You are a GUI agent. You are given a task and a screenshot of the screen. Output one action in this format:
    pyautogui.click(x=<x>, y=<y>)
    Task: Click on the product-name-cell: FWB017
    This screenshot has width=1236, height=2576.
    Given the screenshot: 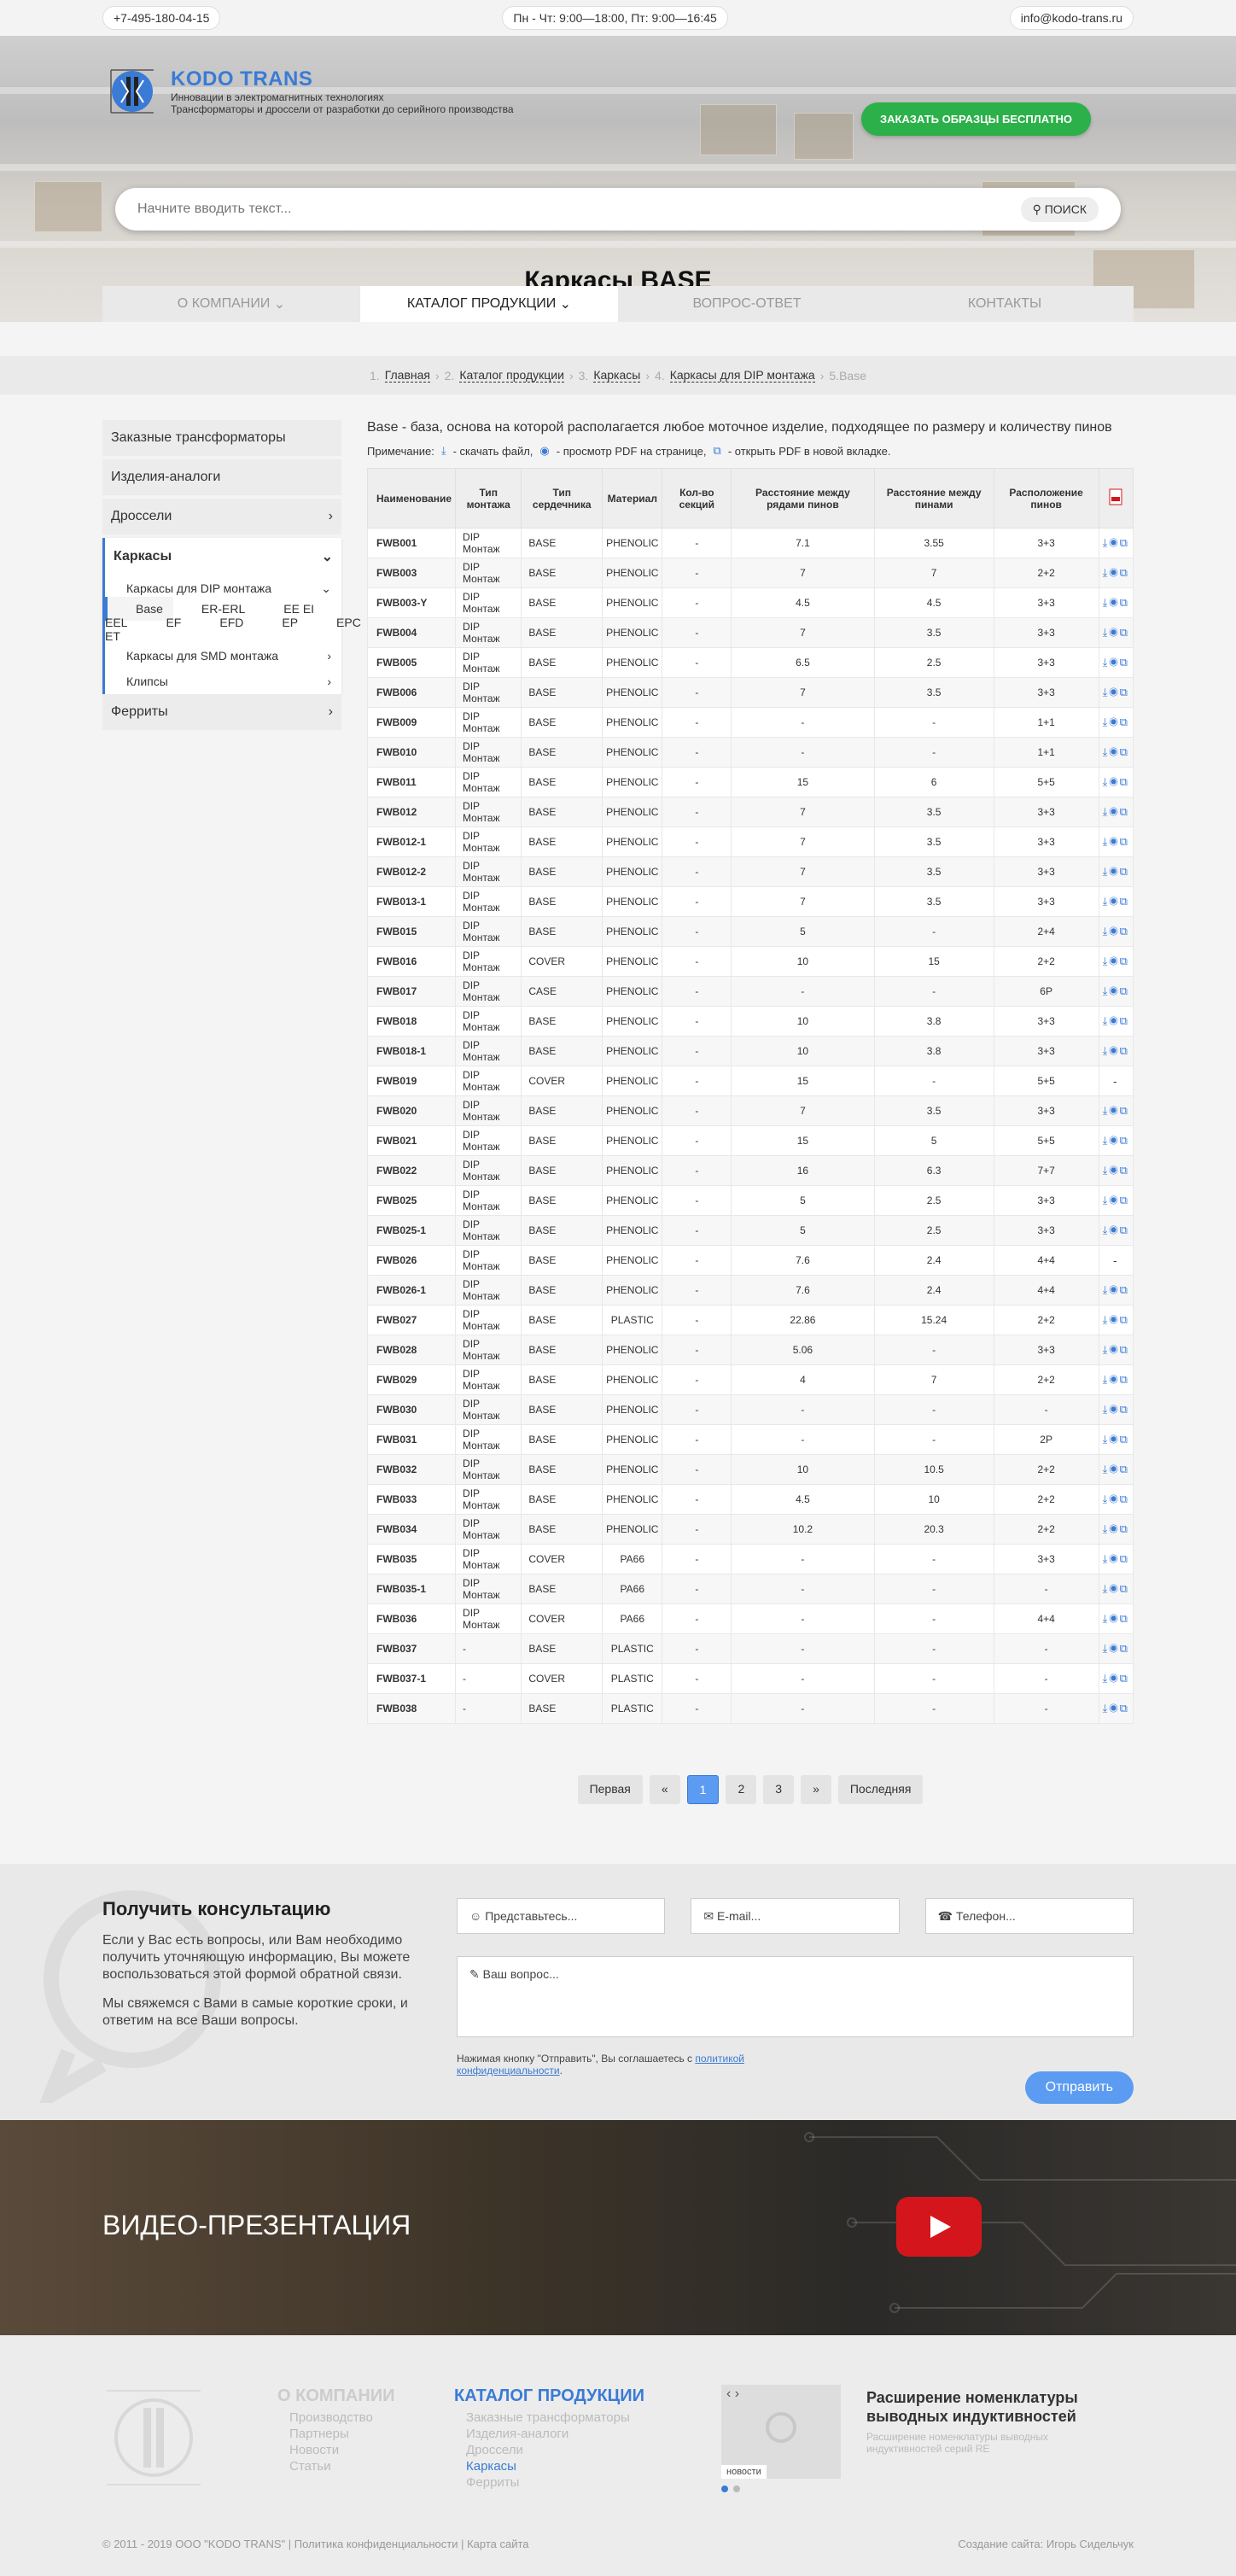 What is the action you would take?
    pyautogui.click(x=412, y=991)
    